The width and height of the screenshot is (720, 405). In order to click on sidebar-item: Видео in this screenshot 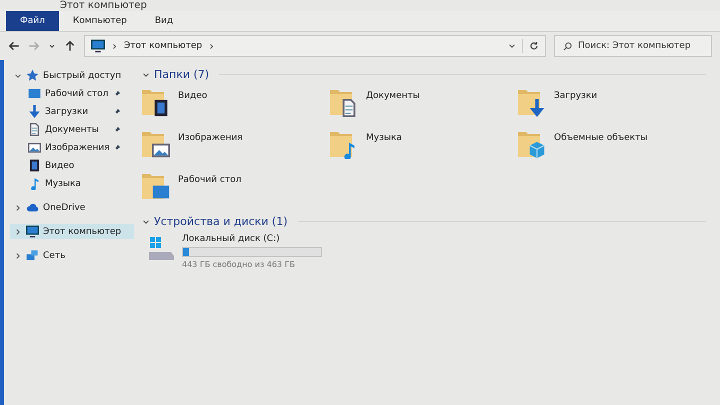, I will do `click(72, 165)`.